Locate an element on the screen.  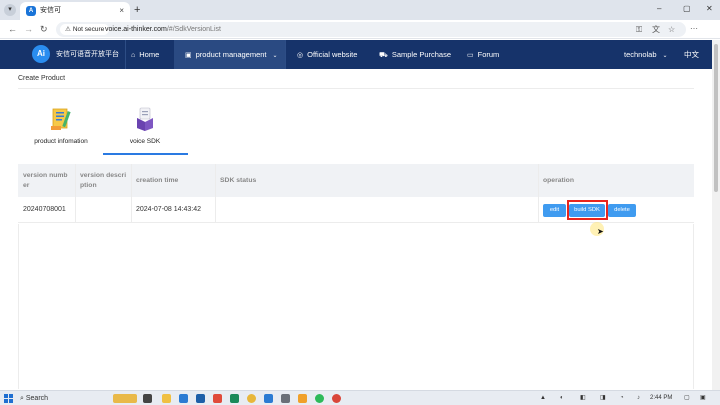
browser-tab-bar: ▾ A 安信可 × + – ▢ ✕ is located at coordinates (360, 10).